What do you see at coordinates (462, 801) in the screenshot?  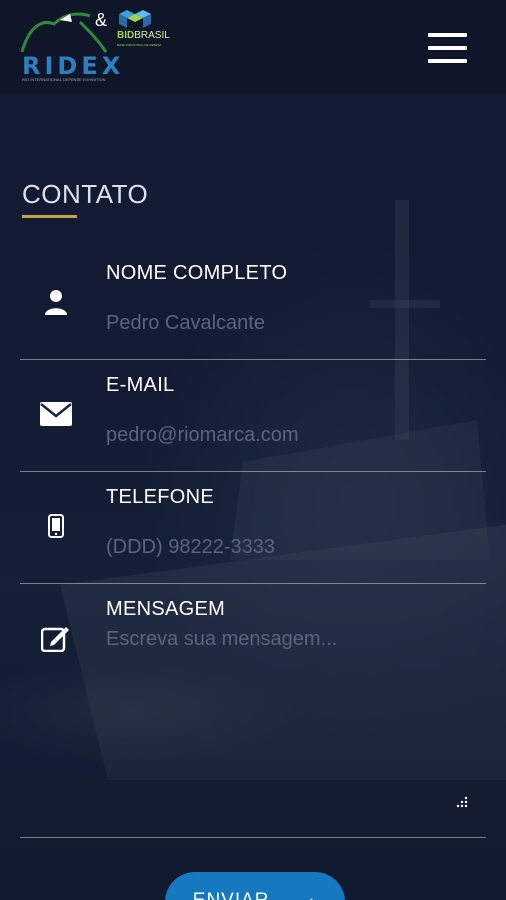 I see `textarea-resize-handle` at bounding box center [462, 801].